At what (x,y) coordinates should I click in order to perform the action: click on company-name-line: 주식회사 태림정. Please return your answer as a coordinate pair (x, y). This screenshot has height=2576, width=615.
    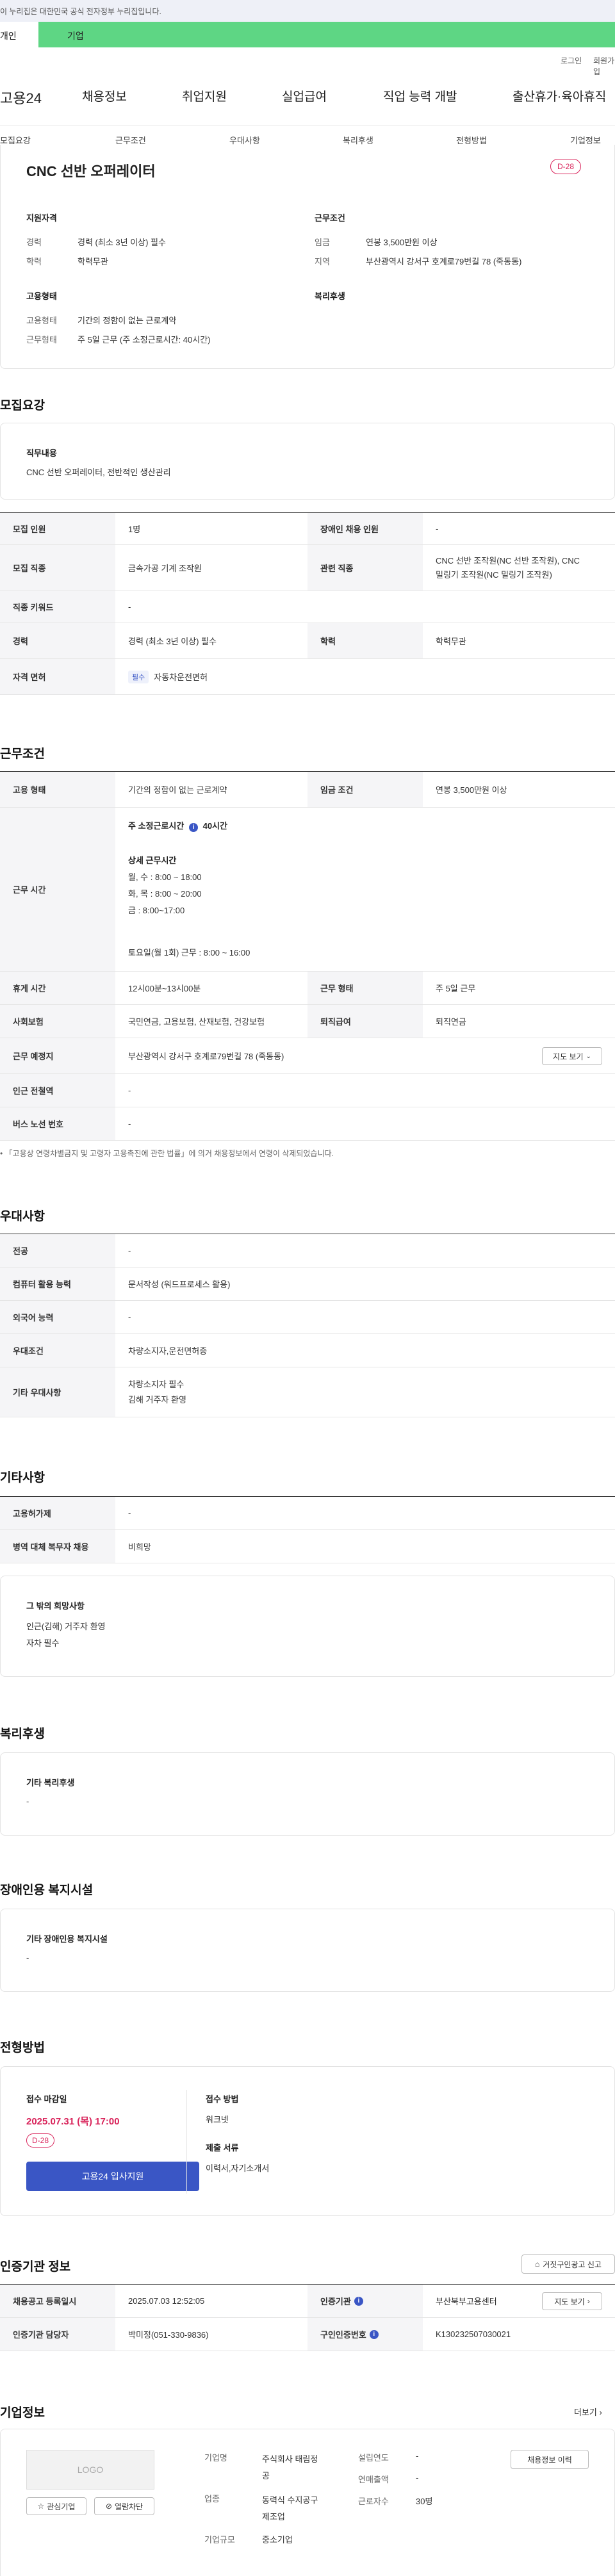
    Looking at the image, I should click on (290, 2459).